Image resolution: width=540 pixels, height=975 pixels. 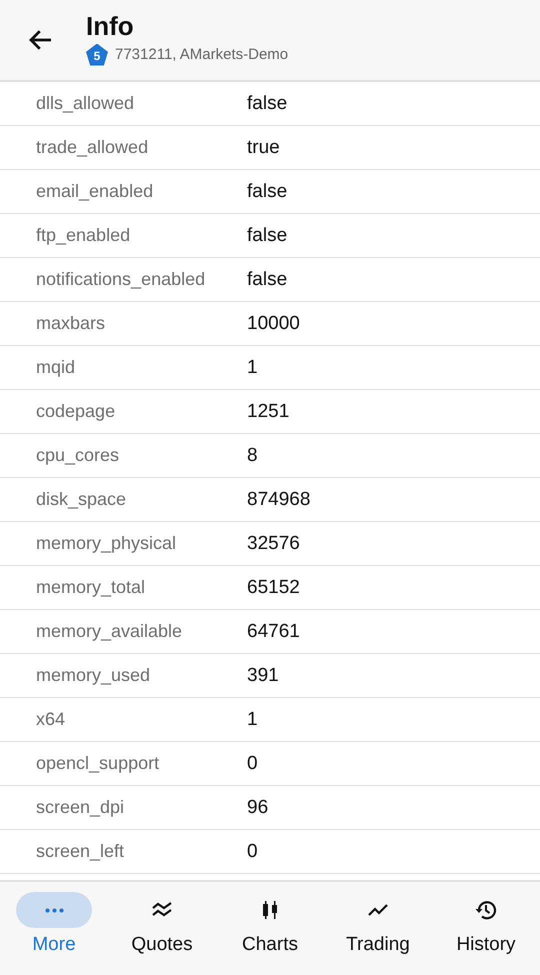 I want to click on property-value: 874968, so click(x=278, y=499).